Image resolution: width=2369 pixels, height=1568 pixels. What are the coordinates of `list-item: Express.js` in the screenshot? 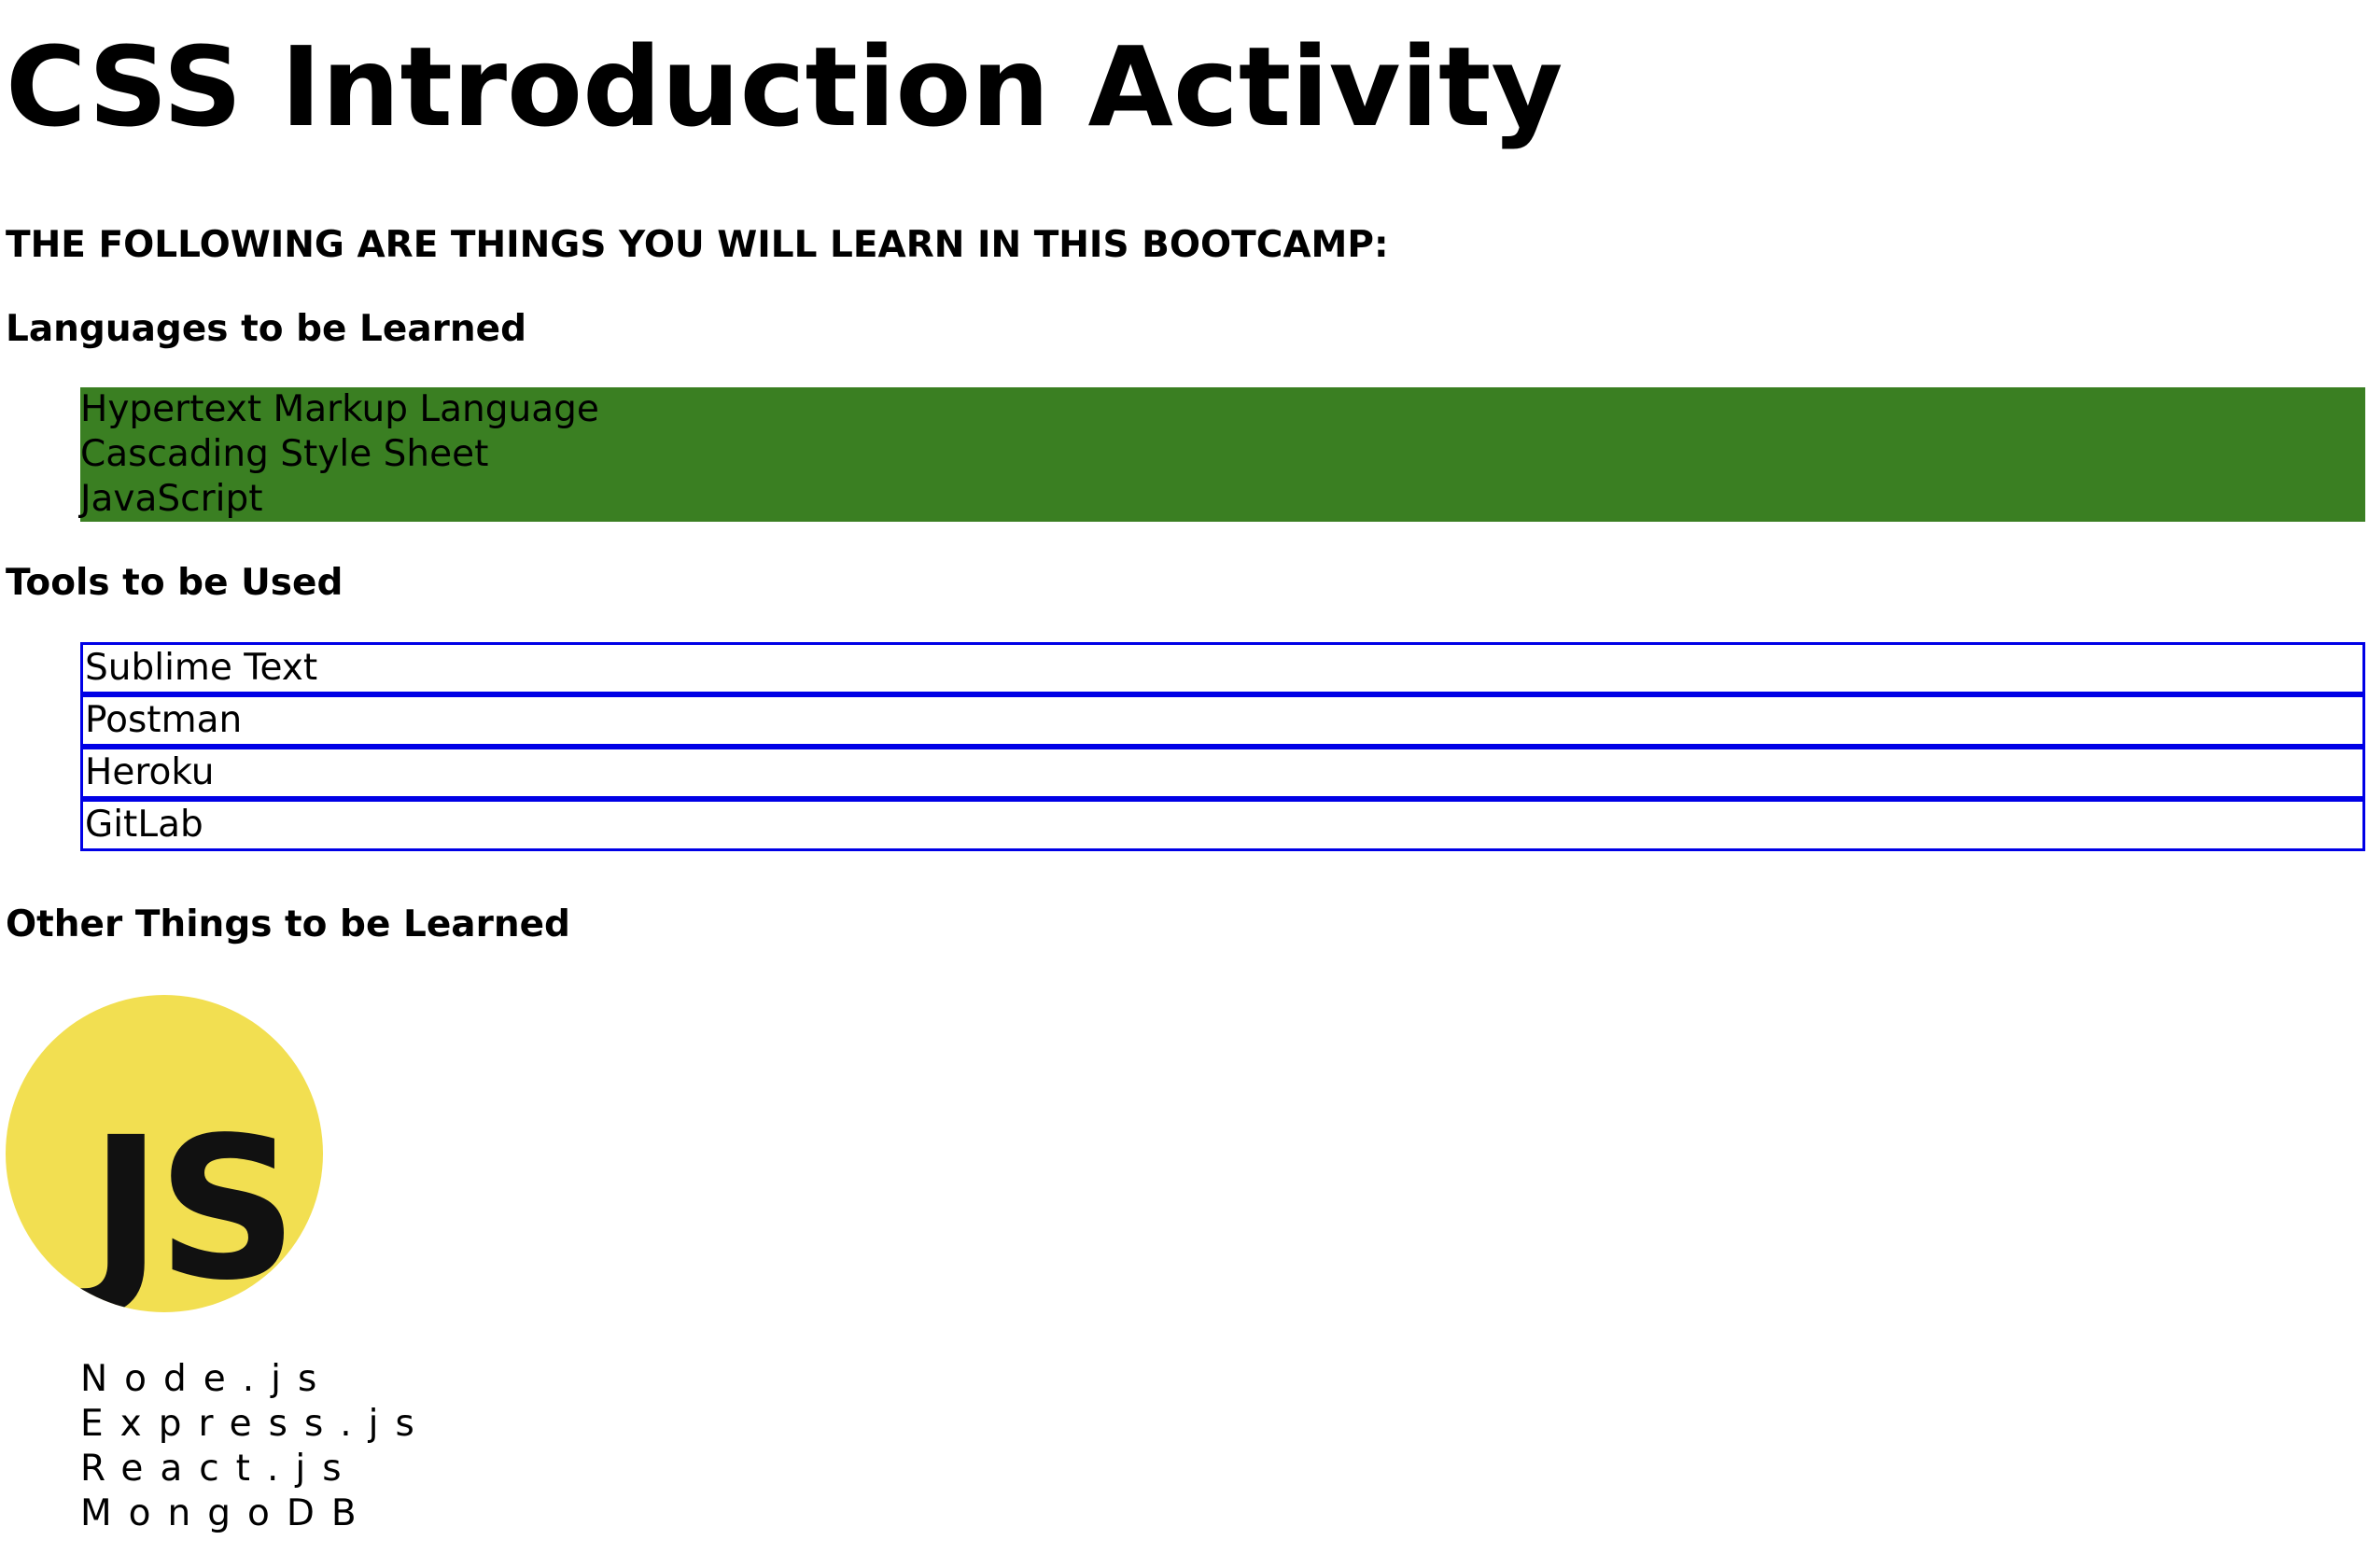 It's located at (255, 1424).